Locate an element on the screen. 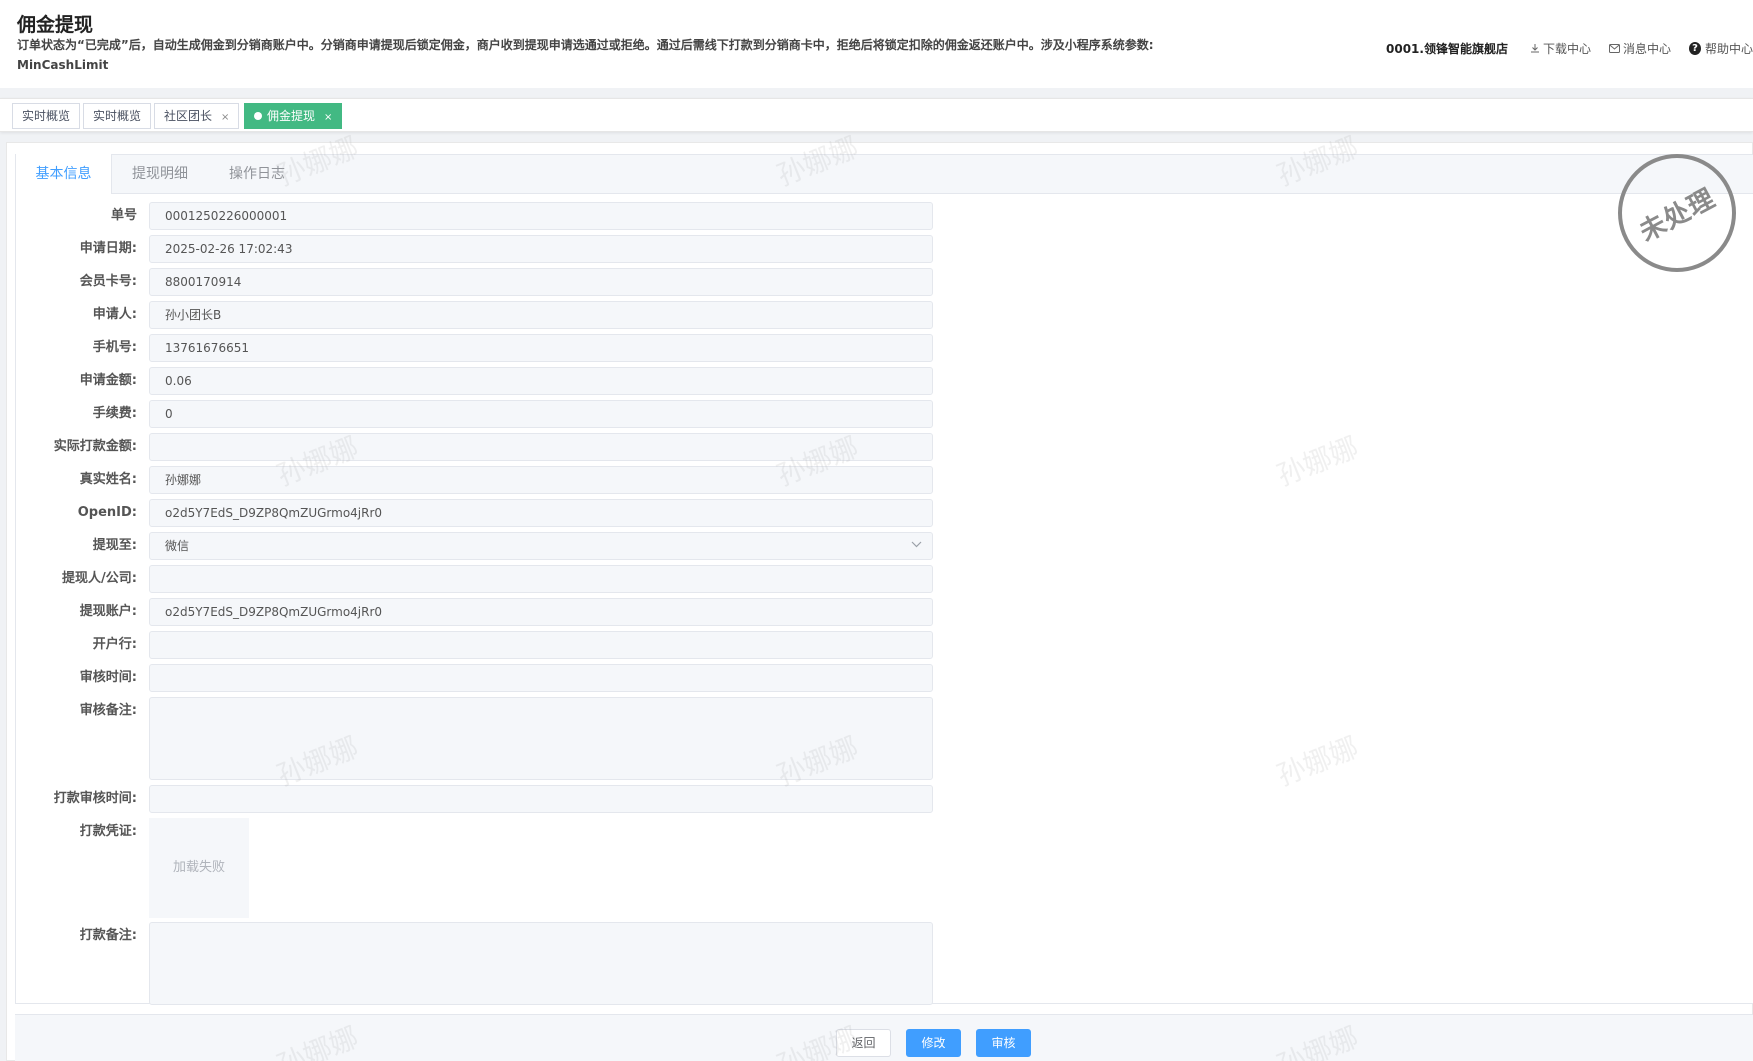 This screenshot has width=1753, height=1061. phone-field: 13761676651 is located at coordinates (541, 348).